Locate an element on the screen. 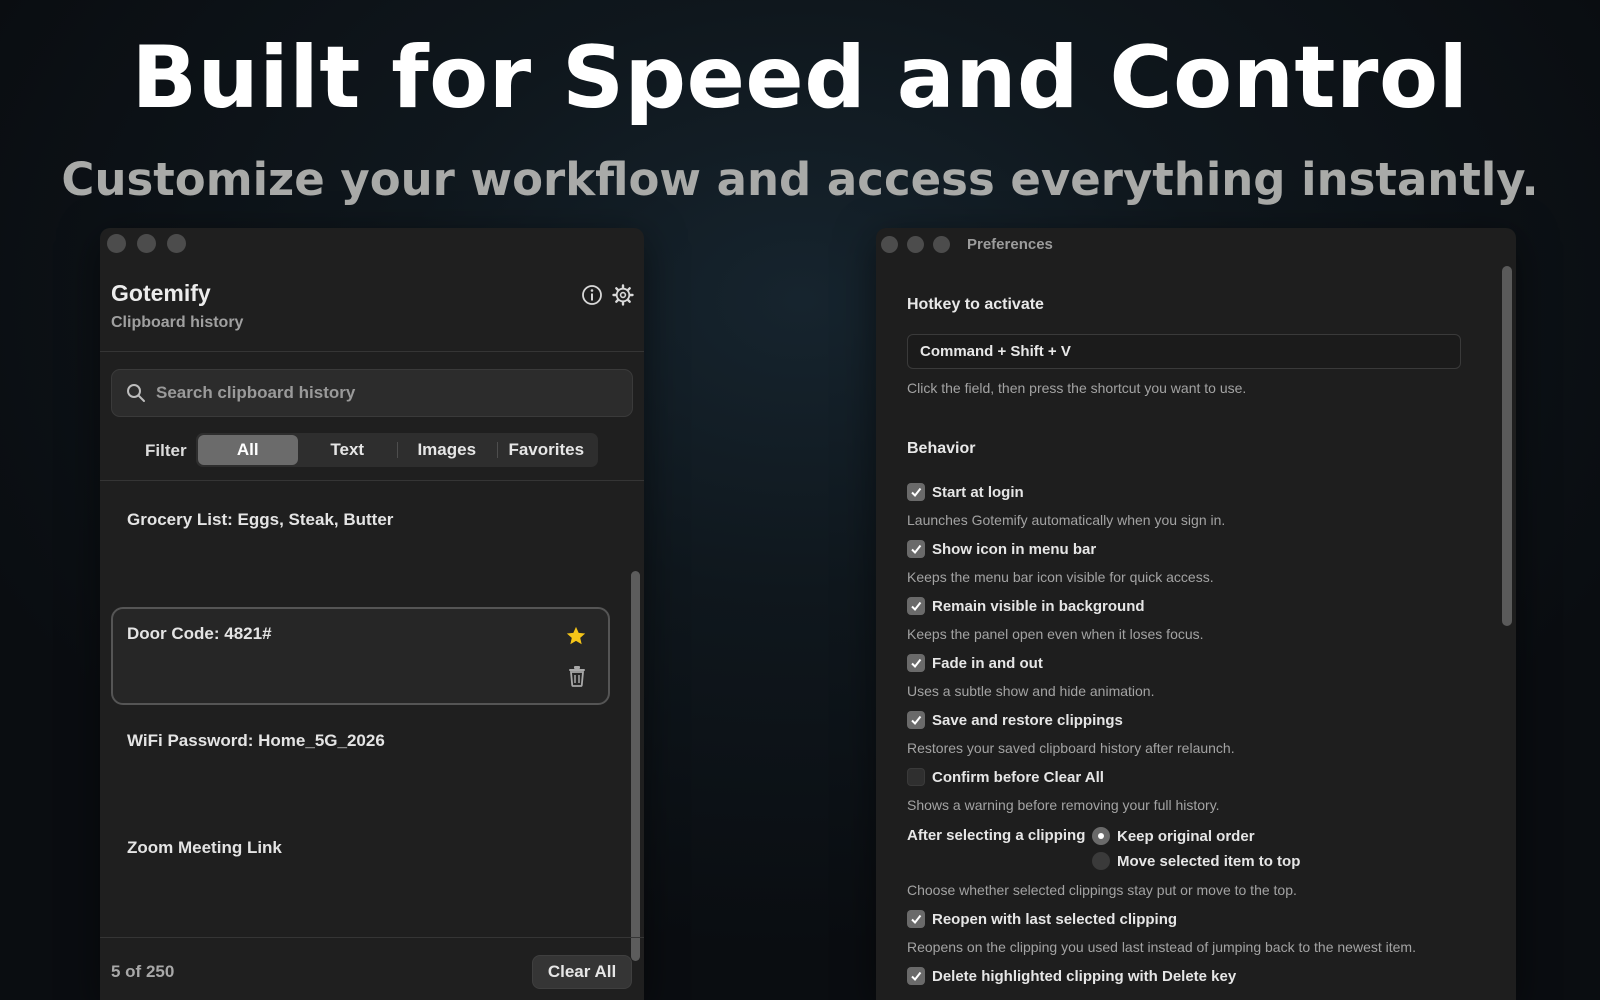  remain-visible-option: Remain visible in background is located at coordinates (1026, 606).